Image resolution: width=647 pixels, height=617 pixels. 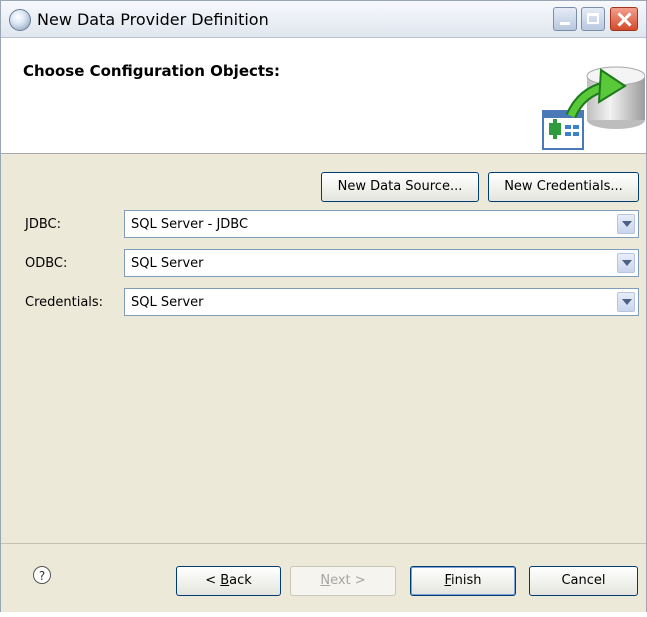 What do you see at coordinates (42, 575) in the screenshot?
I see `help-icon: ?` at bounding box center [42, 575].